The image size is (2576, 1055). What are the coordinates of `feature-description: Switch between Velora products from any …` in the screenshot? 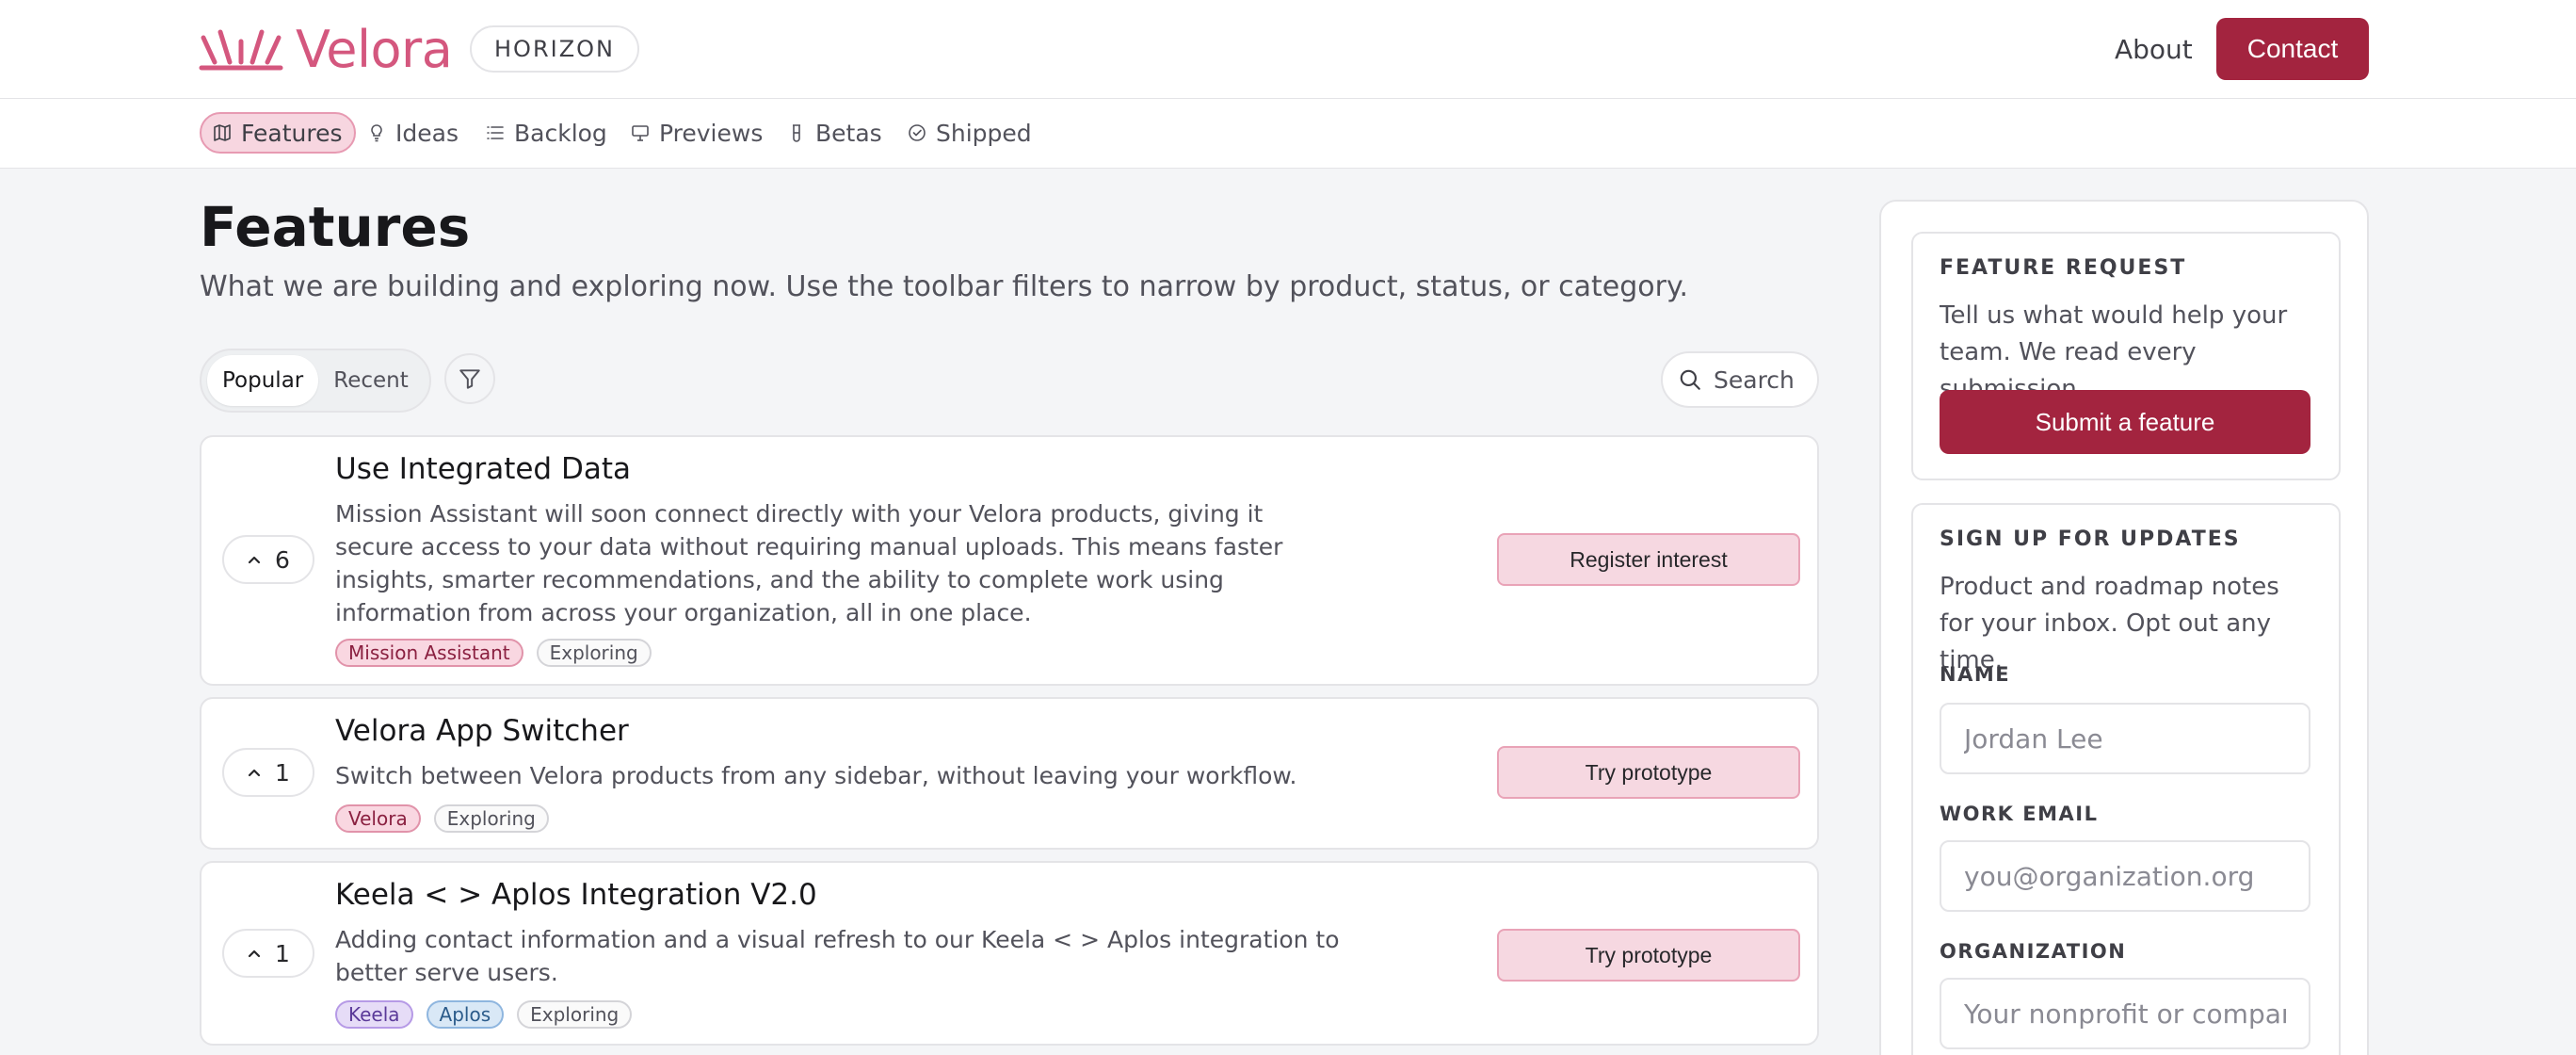 It's located at (816, 775).